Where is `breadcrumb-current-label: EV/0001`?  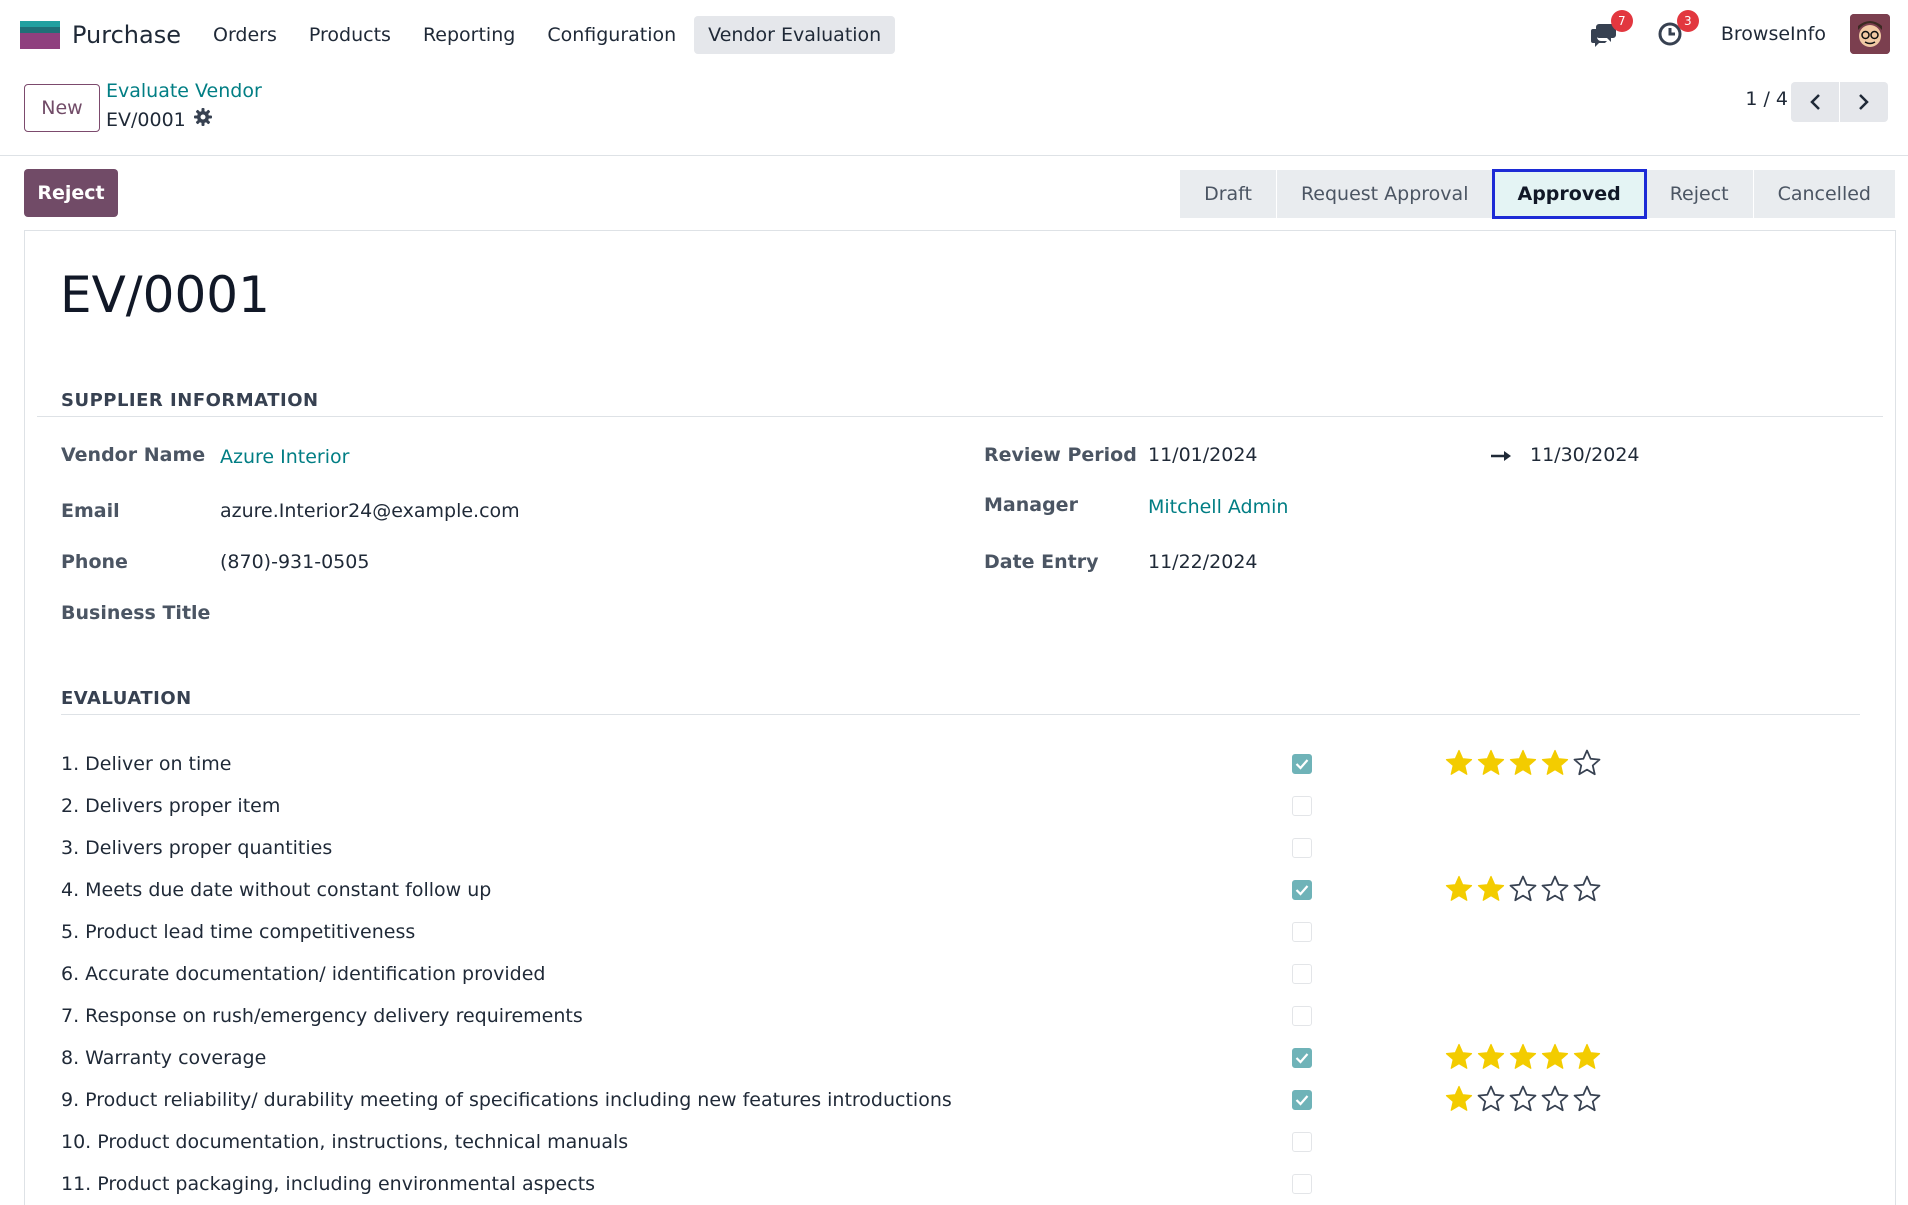
breadcrumb-current-label: EV/0001 is located at coordinates (146, 119).